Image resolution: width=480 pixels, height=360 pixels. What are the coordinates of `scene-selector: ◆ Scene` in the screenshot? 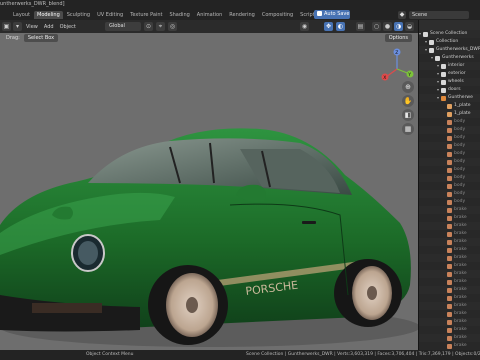 It's located at (439, 14).